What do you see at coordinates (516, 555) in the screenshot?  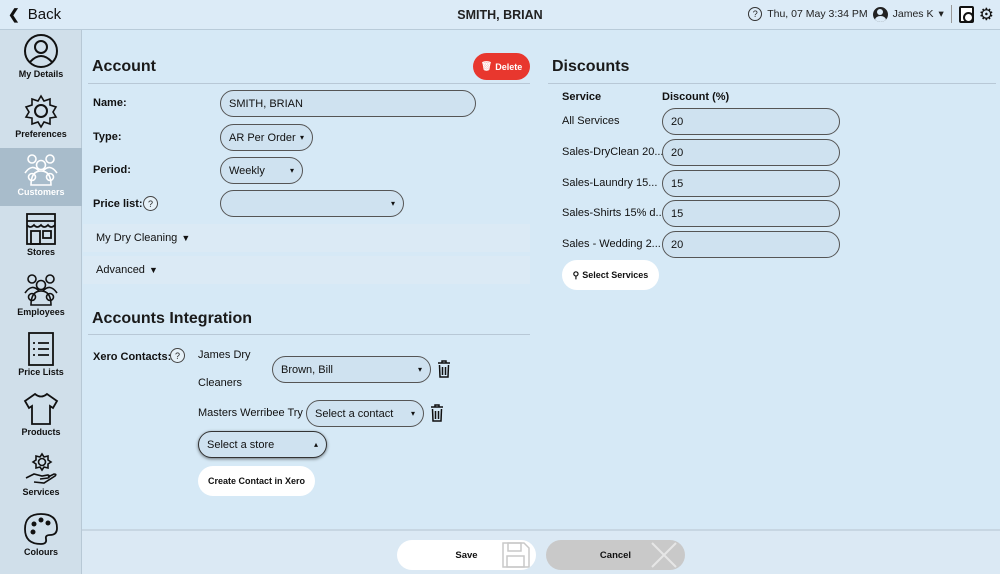 I see `floppy-disk-icon` at bounding box center [516, 555].